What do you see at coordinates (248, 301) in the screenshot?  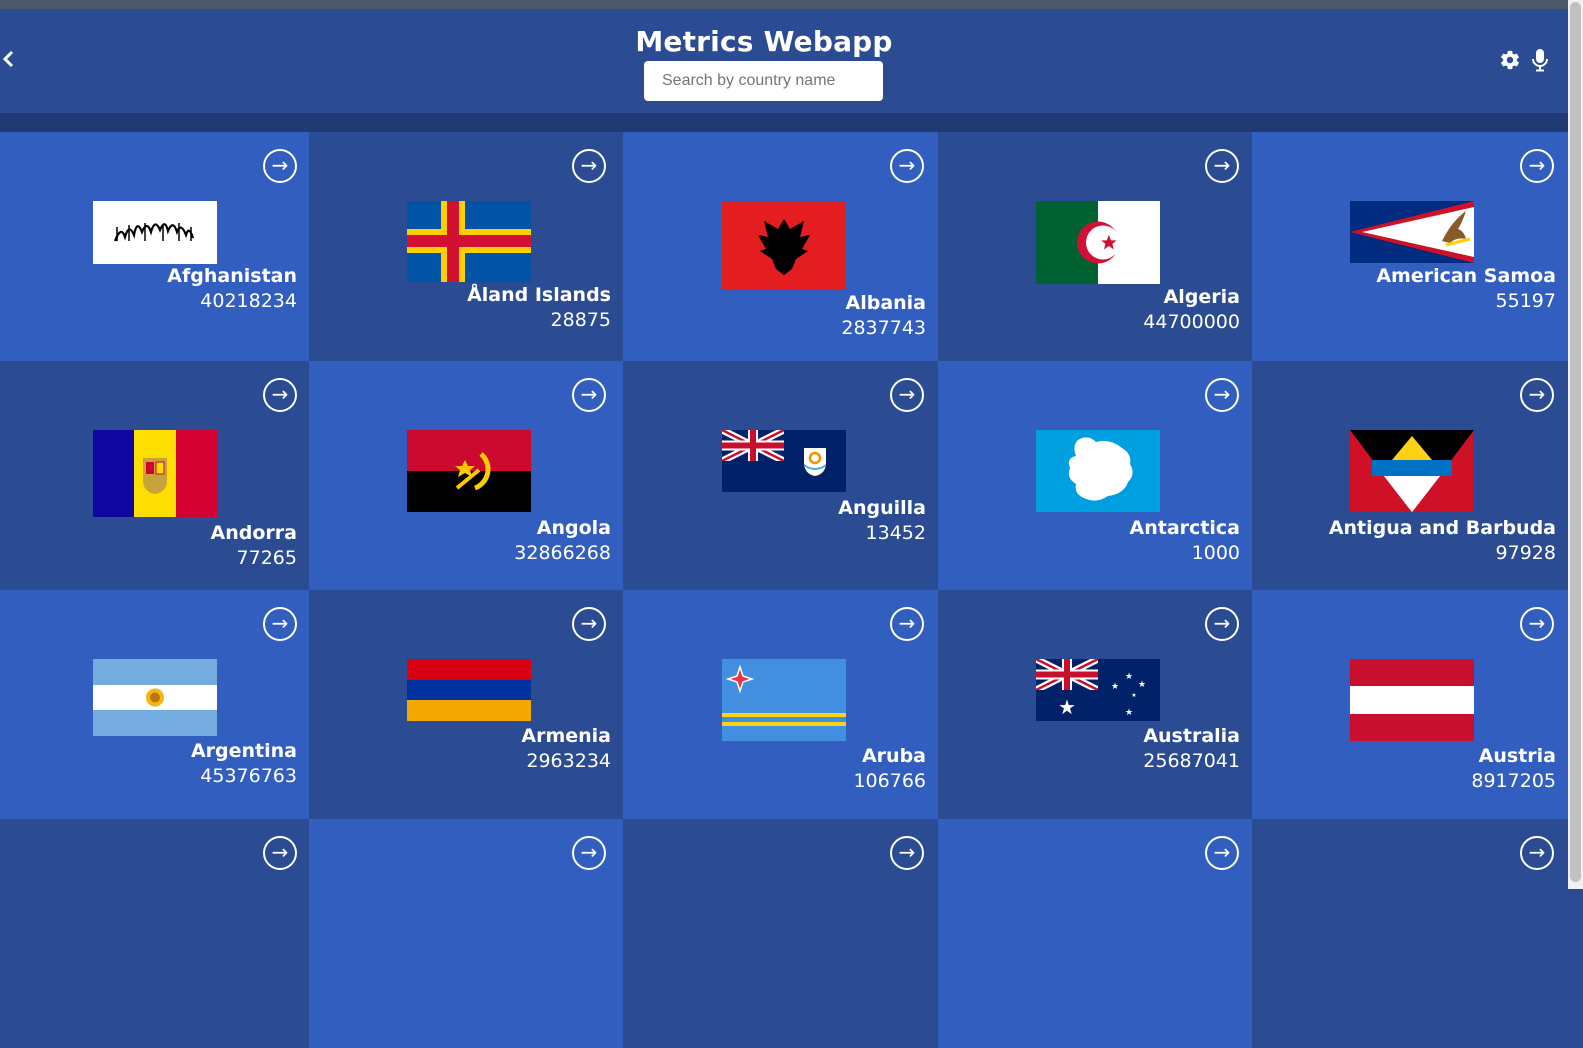 I see `country-population: 40218234` at bounding box center [248, 301].